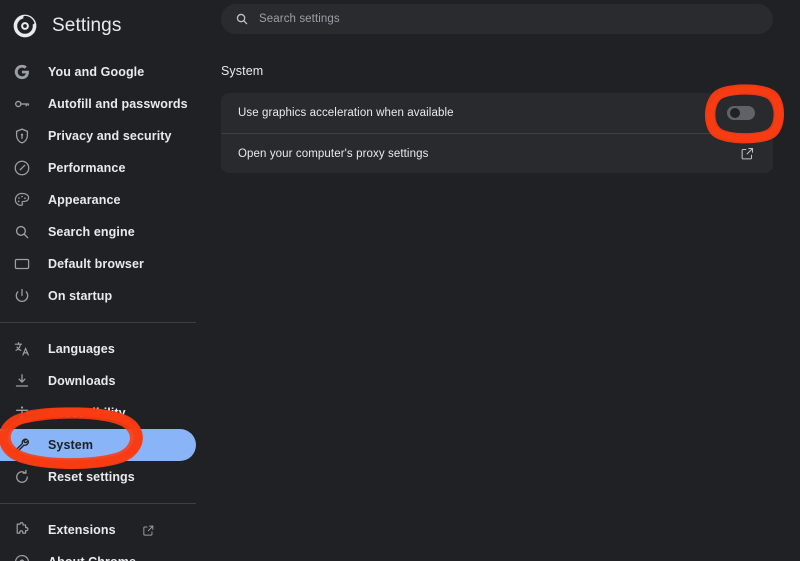  I want to click on sidebar-item-appearance: Appearance, so click(98, 200).